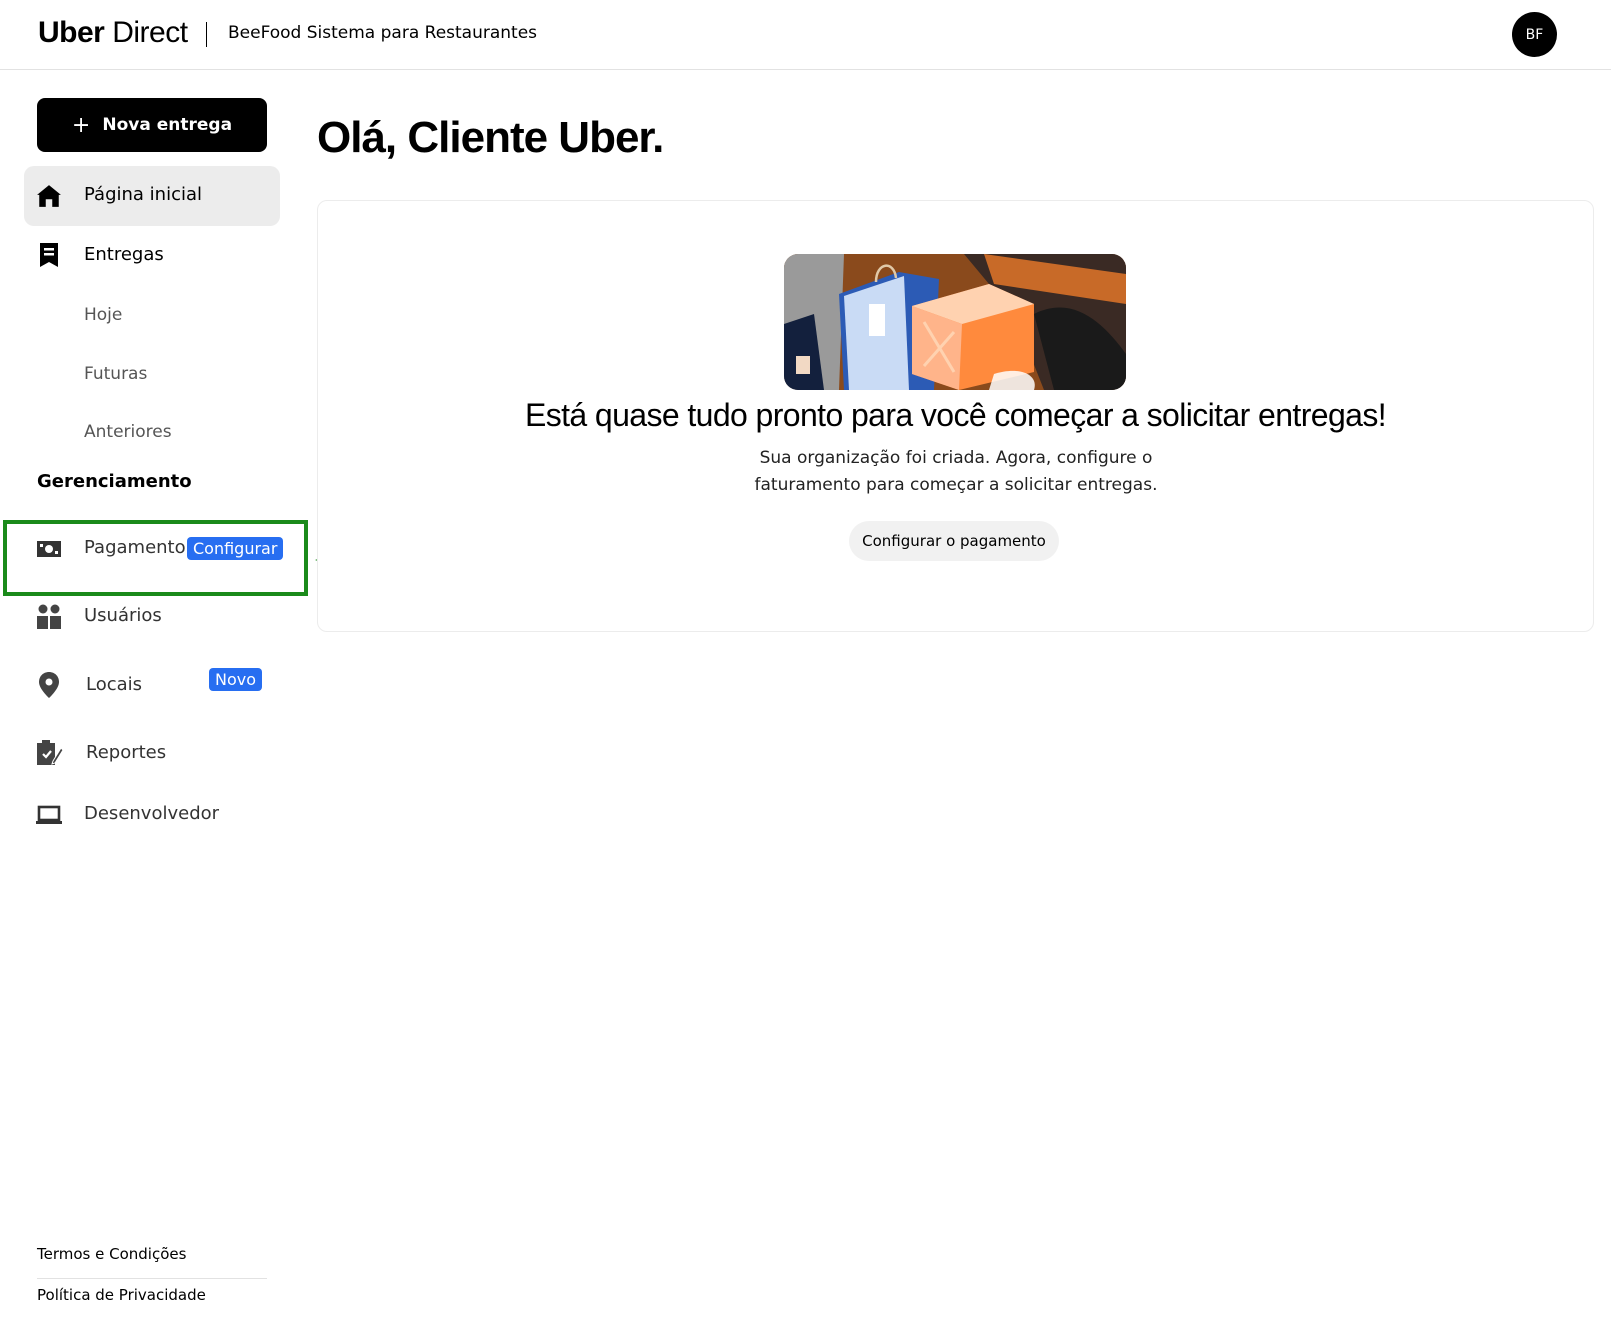 Image resolution: width=1611 pixels, height=1327 pixels. I want to click on sidebar-item-reports: Reportes, so click(152, 754).